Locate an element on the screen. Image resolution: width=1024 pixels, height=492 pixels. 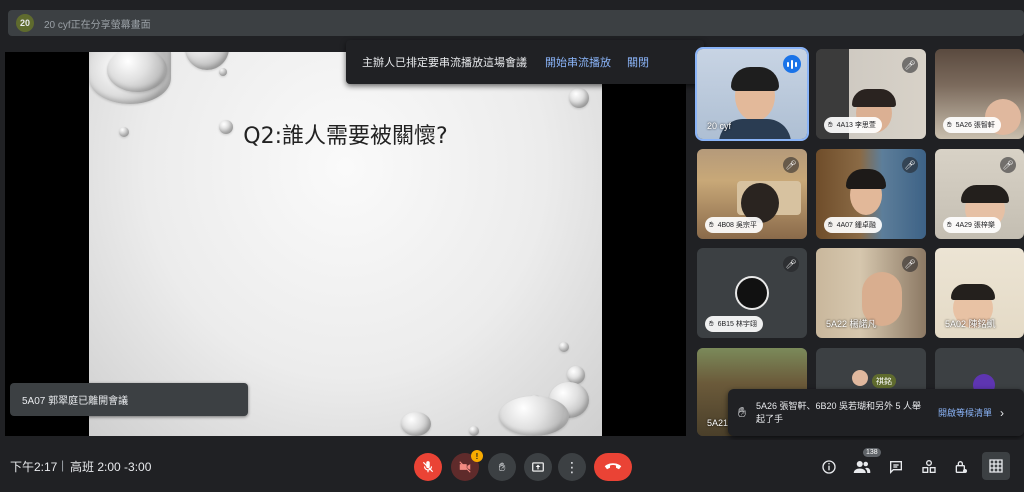
info-icon is located at coordinates (829, 467).